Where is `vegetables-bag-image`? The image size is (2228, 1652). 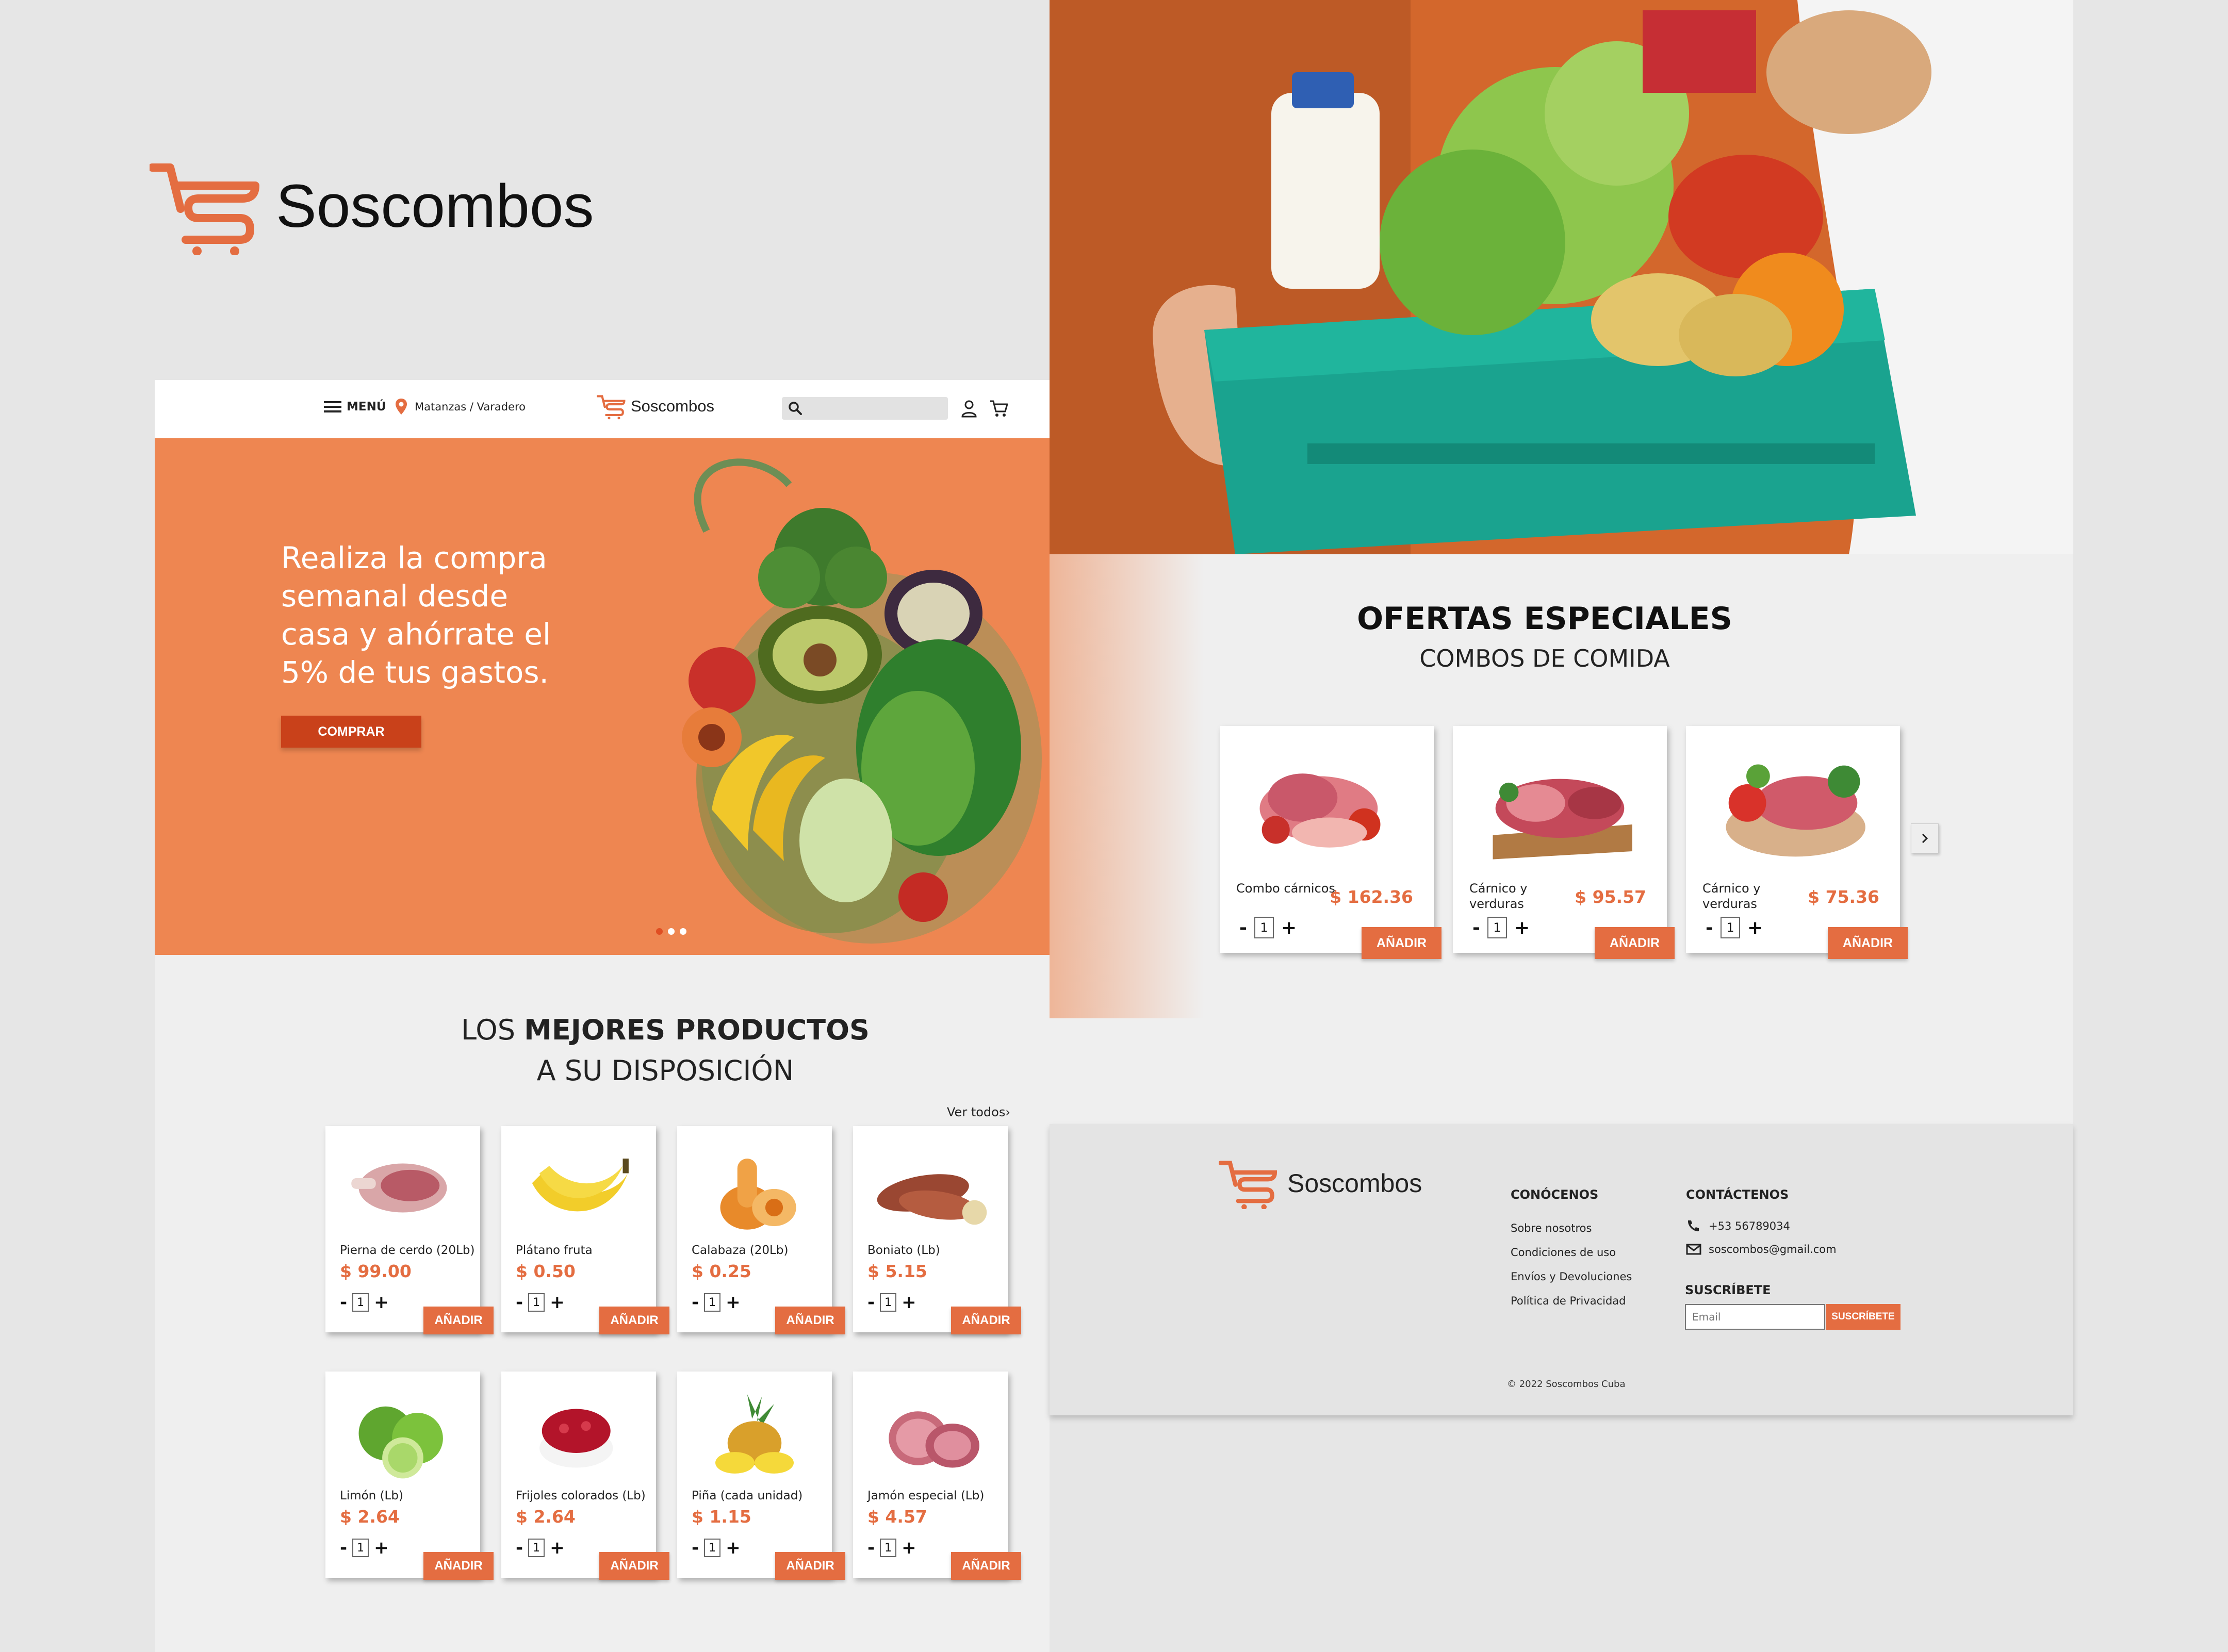 vegetables-bag-image is located at coordinates (862, 701).